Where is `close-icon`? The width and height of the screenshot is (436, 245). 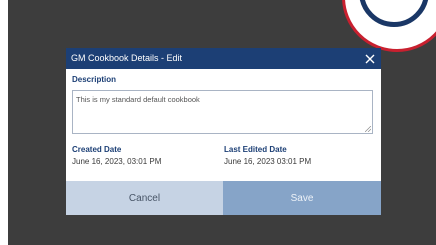 close-icon is located at coordinates (370, 58).